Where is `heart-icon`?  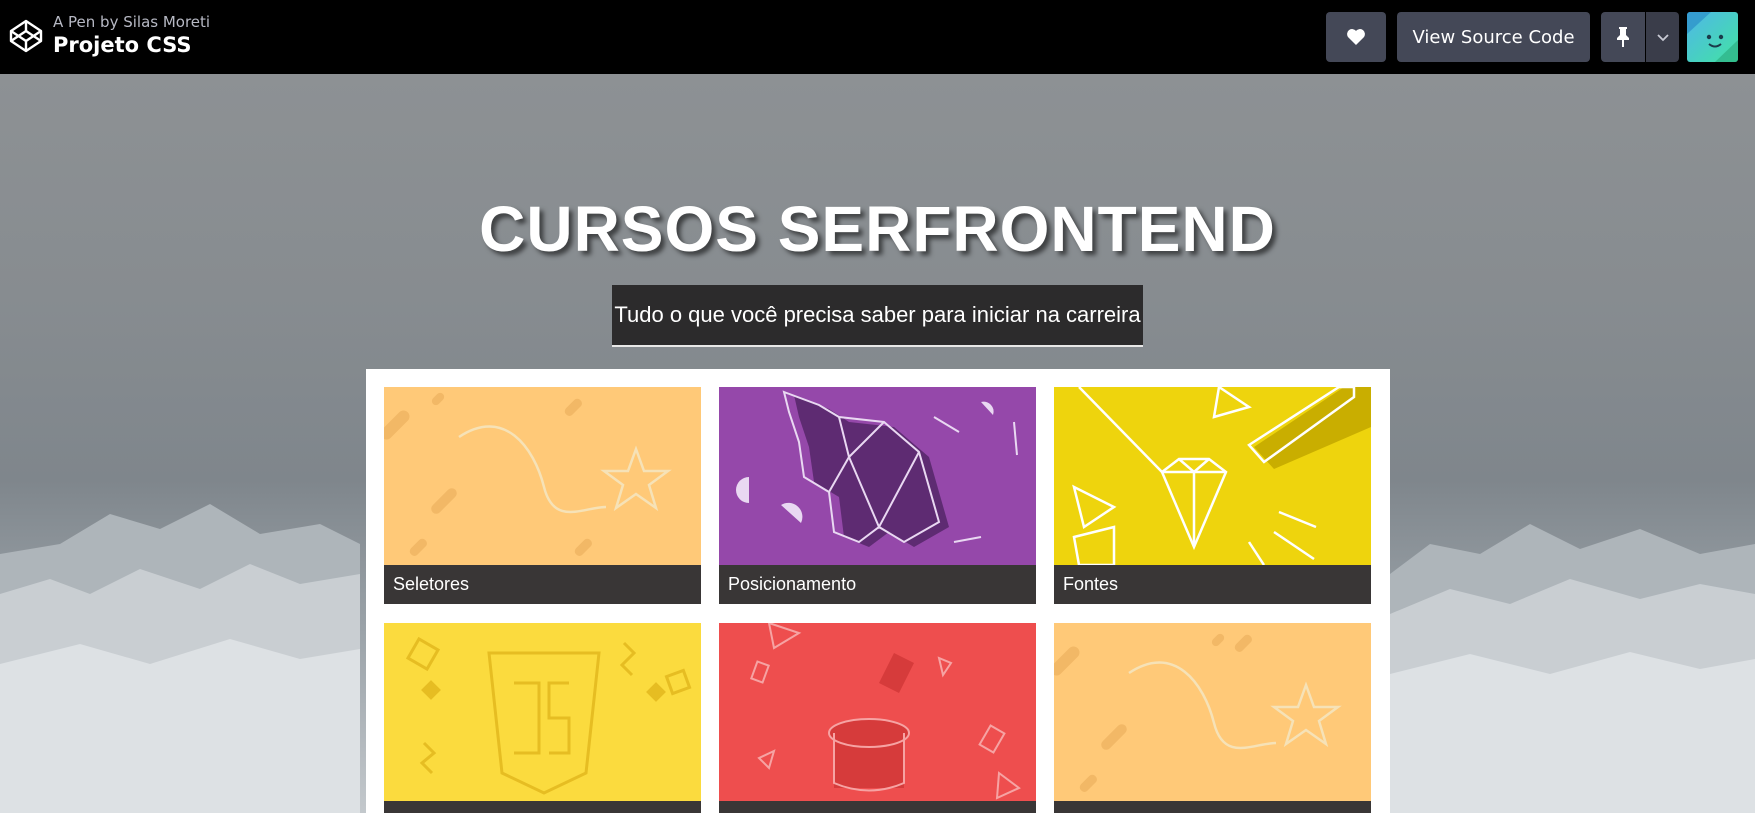 heart-icon is located at coordinates (1356, 37).